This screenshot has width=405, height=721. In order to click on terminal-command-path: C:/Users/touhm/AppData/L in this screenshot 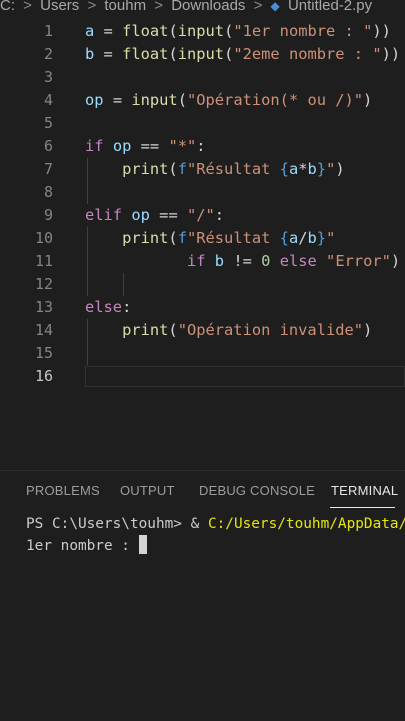, I will do `click(306, 524)`.